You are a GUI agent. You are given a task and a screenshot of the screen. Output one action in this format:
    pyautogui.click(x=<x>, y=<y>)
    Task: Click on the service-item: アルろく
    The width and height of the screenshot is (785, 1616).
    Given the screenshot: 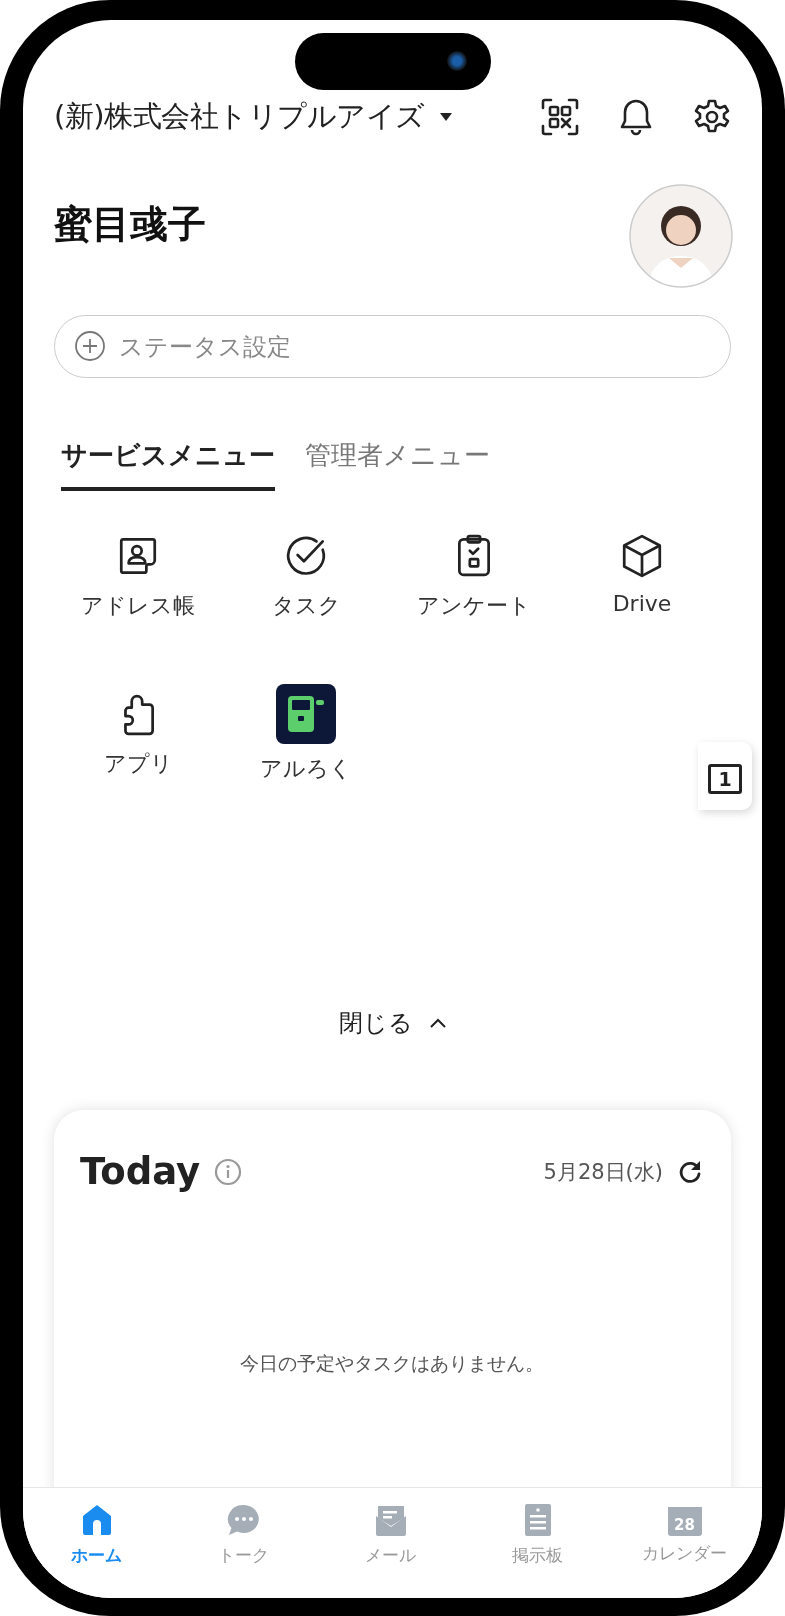 What is the action you would take?
    pyautogui.click(x=306, y=734)
    